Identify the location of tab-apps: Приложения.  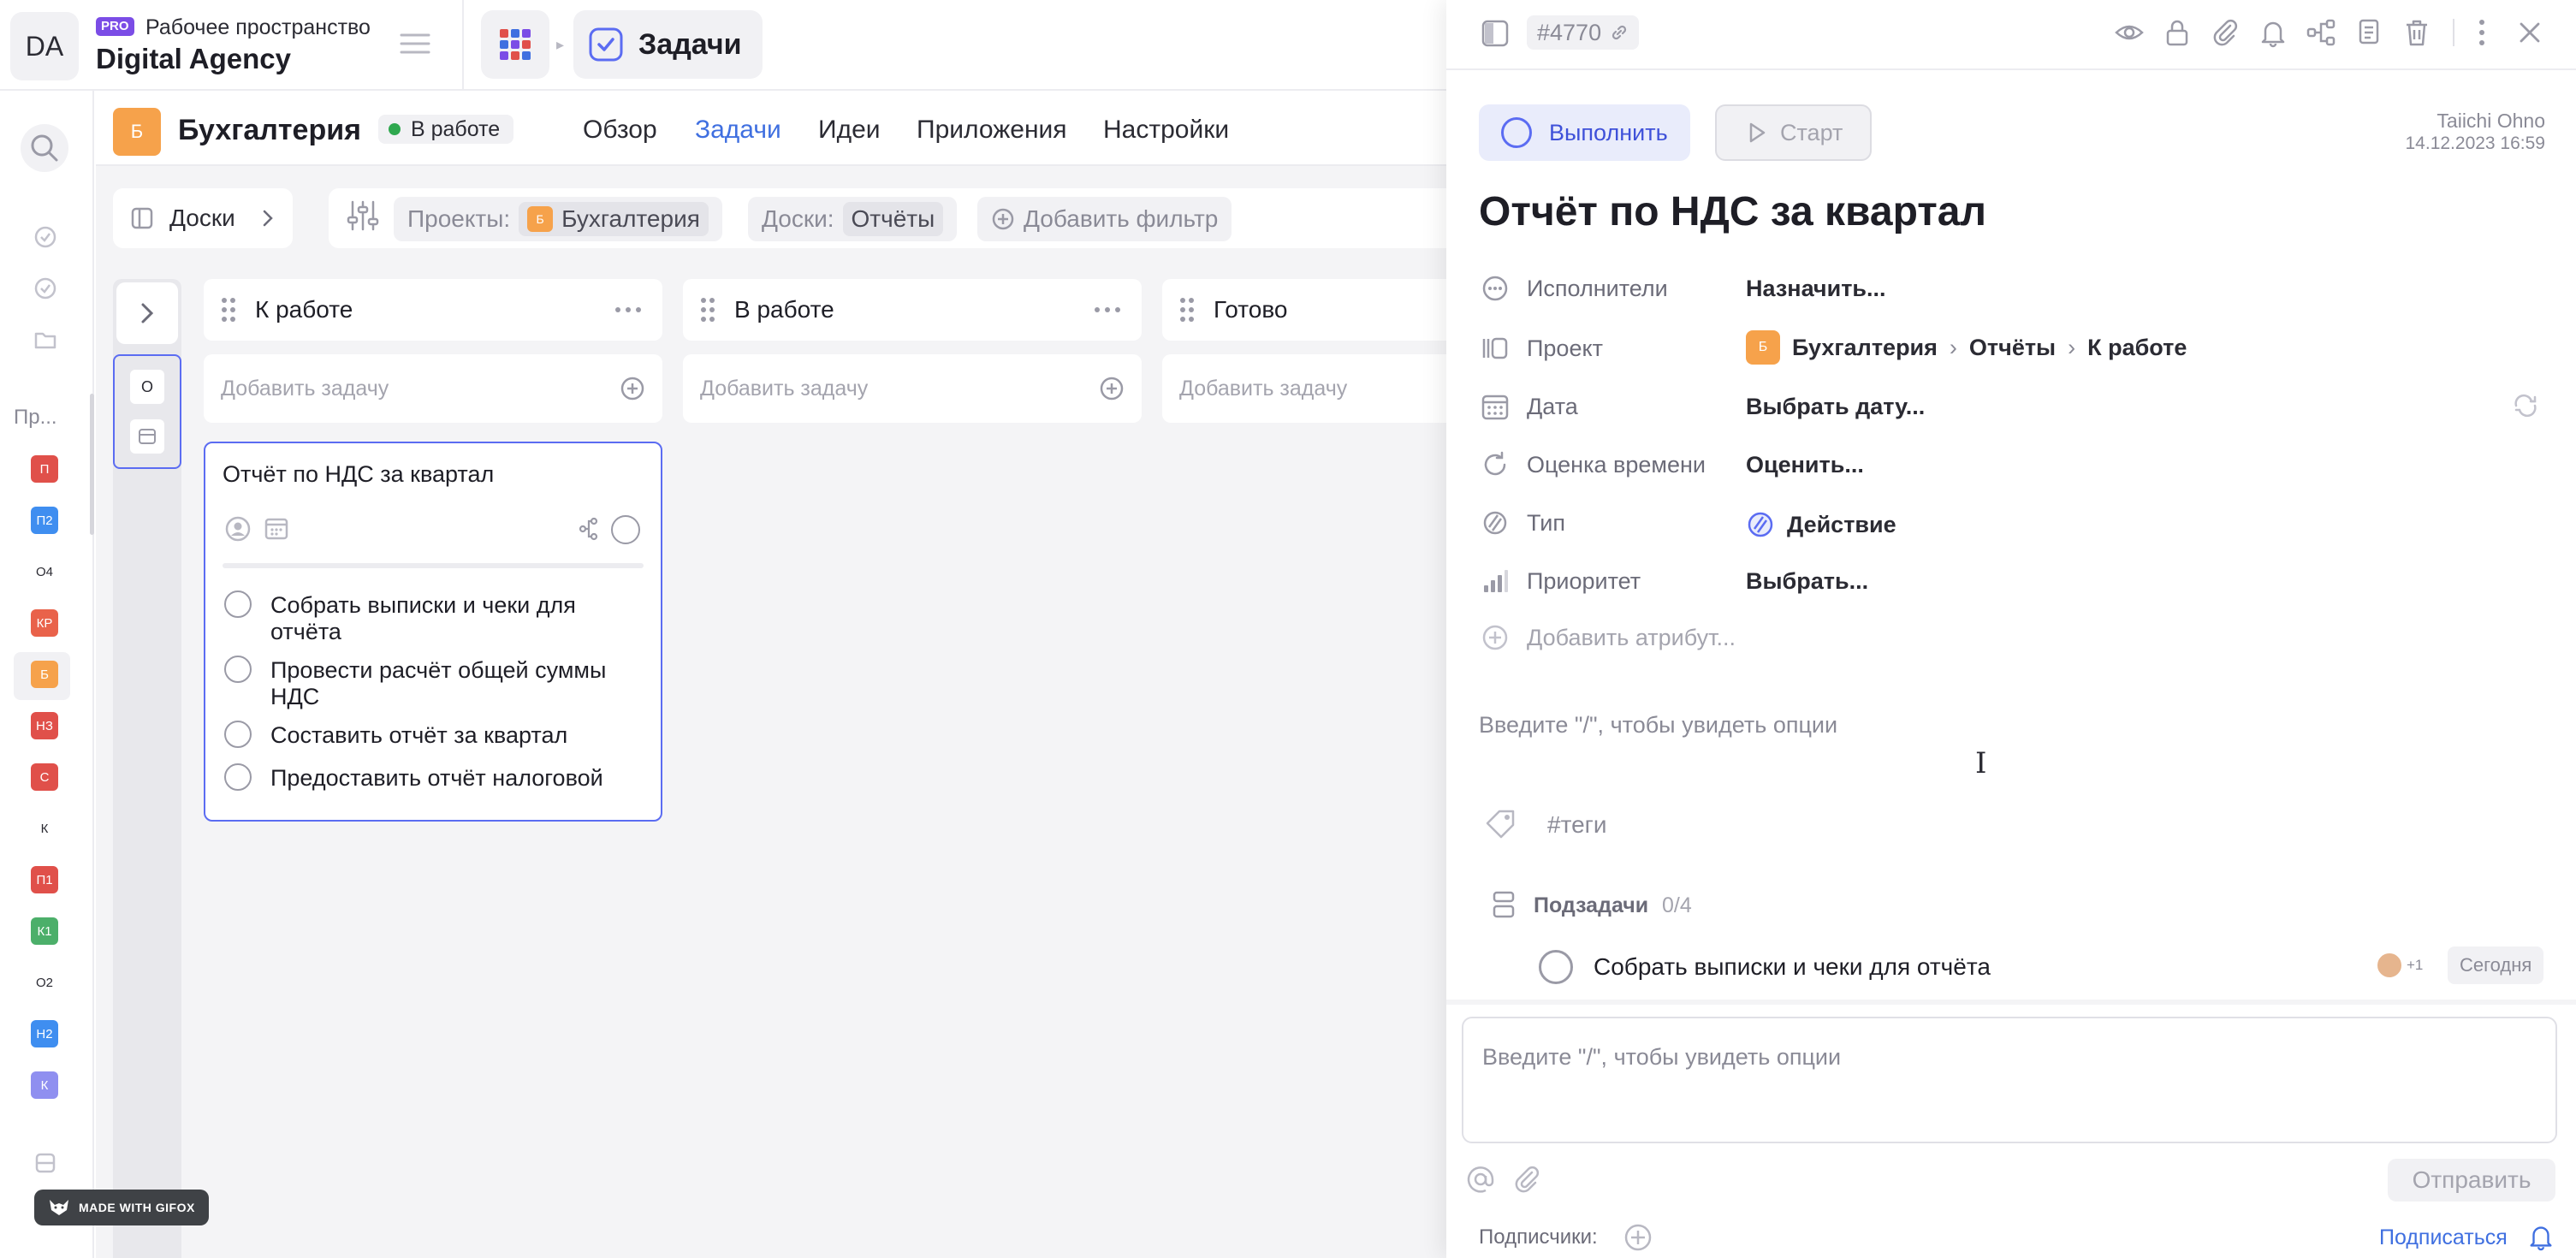
(992, 130).